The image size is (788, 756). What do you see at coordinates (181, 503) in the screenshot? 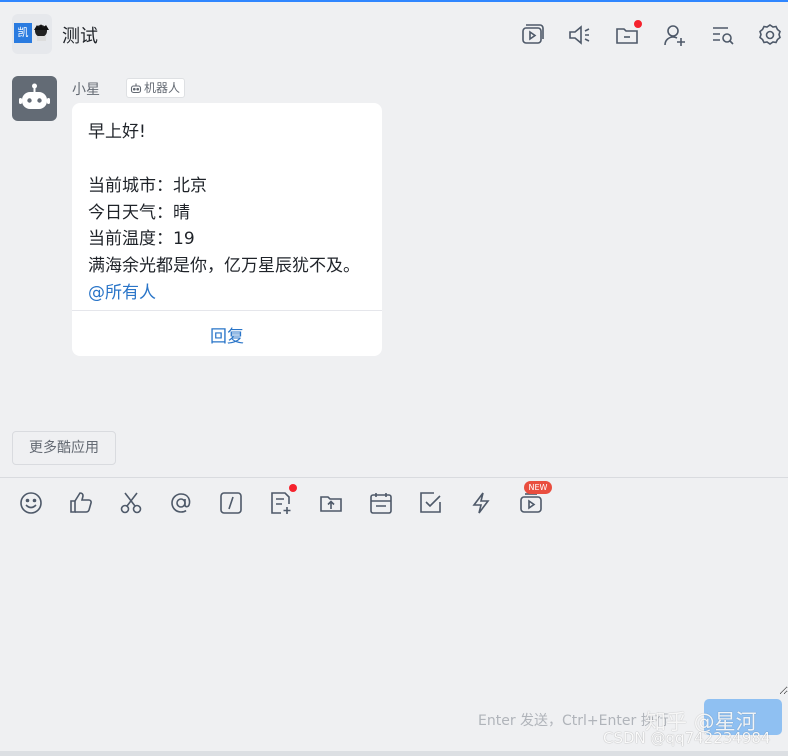
I see `at-icon` at bounding box center [181, 503].